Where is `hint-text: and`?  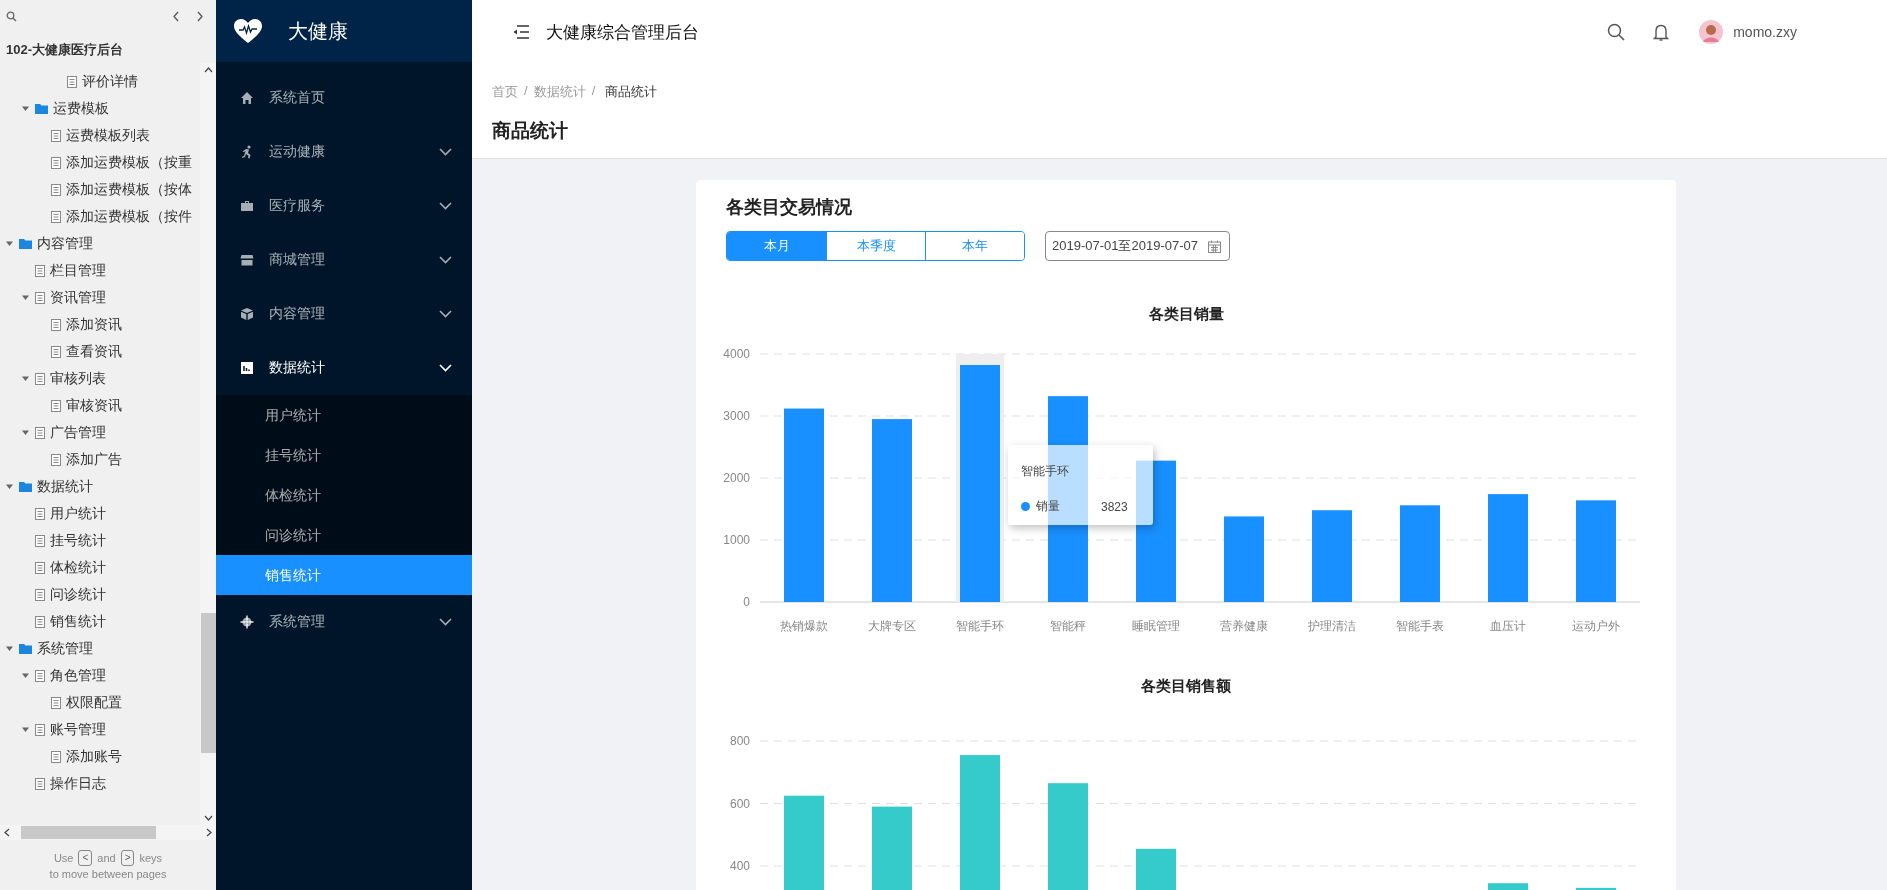
hint-text: and is located at coordinates (106, 858).